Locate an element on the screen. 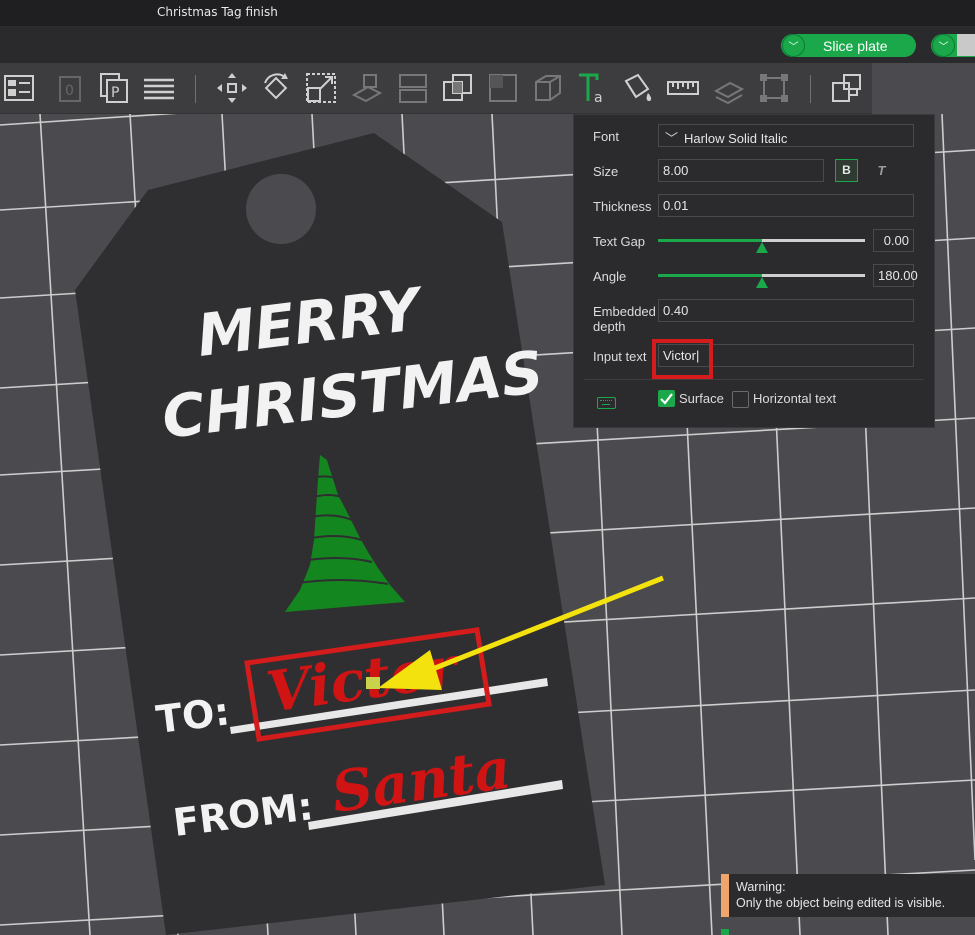  arrange-icon is located at coordinates (159, 88).